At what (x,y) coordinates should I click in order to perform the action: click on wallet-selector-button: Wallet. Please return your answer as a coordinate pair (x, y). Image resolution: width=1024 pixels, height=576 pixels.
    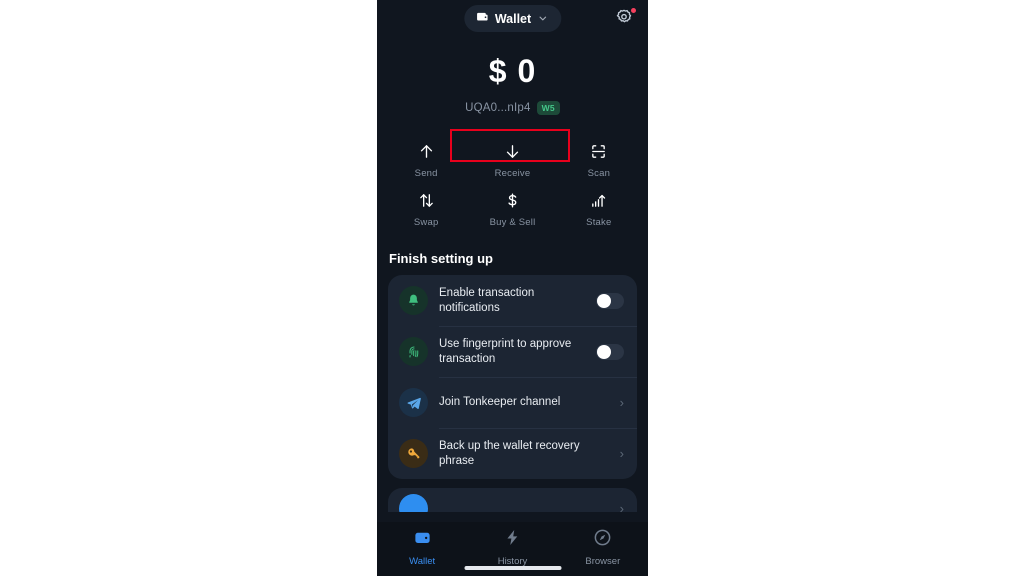
    Looking at the image, I should click on (512, 18).